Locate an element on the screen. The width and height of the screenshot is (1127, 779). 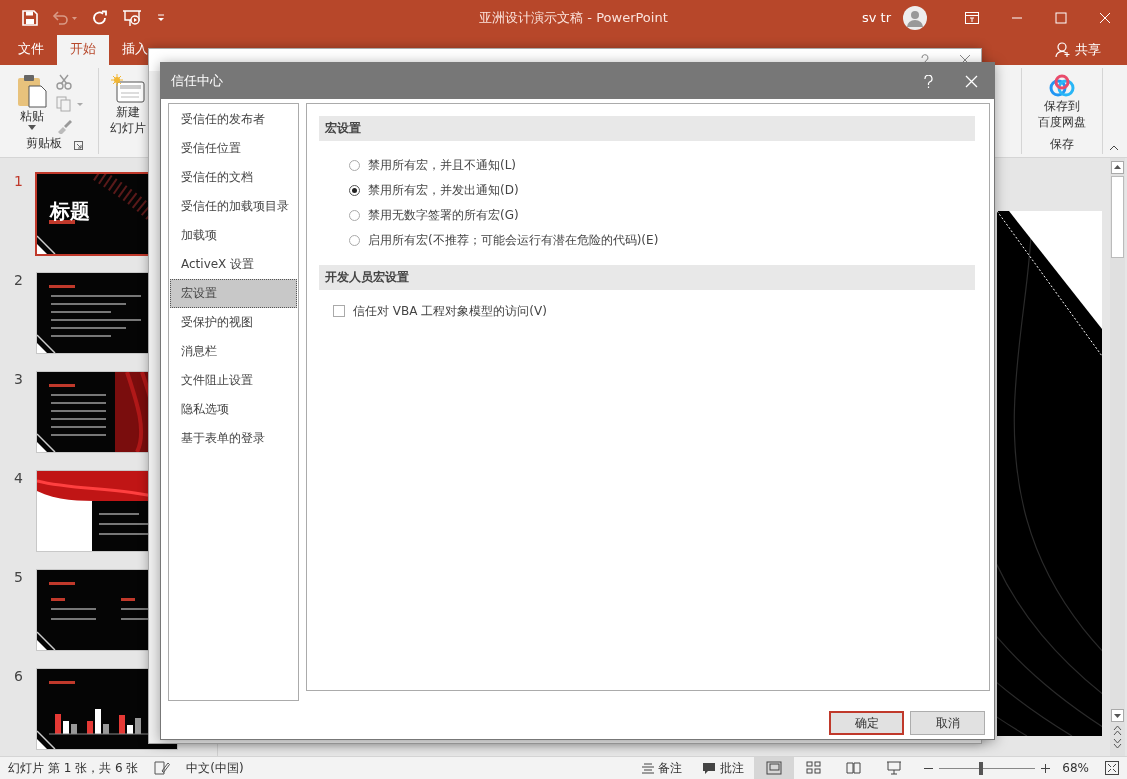
cloud-icon is located at coordinates (1062, 86).